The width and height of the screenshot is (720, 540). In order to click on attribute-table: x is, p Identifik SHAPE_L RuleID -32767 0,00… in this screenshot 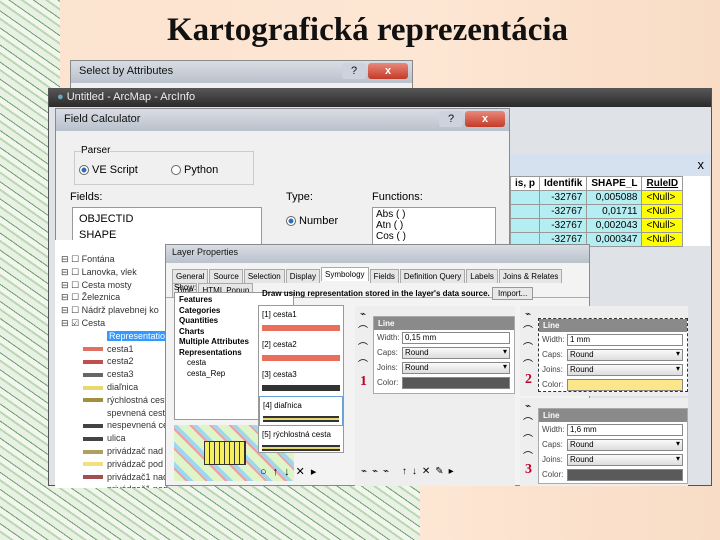, I will do `click(609, 200)`.